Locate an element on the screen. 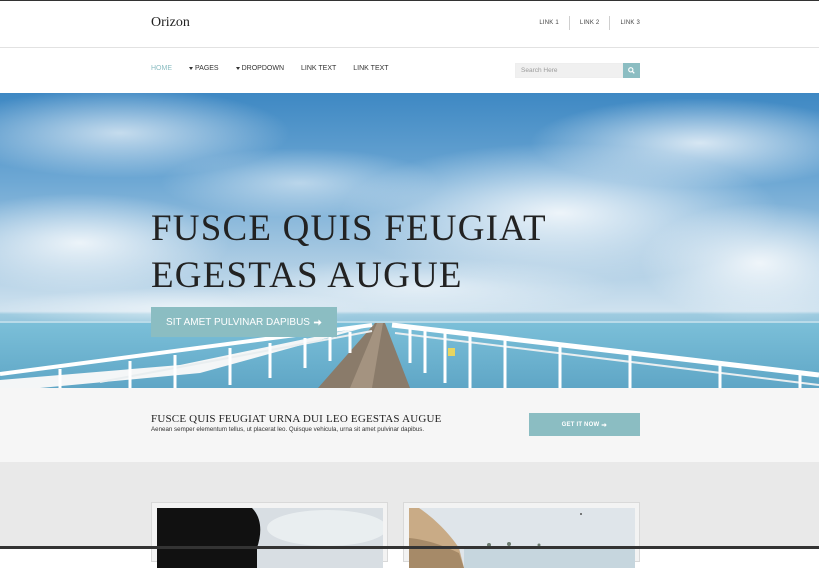  nav-item-label: HOME is located at coordinates (161, 68).